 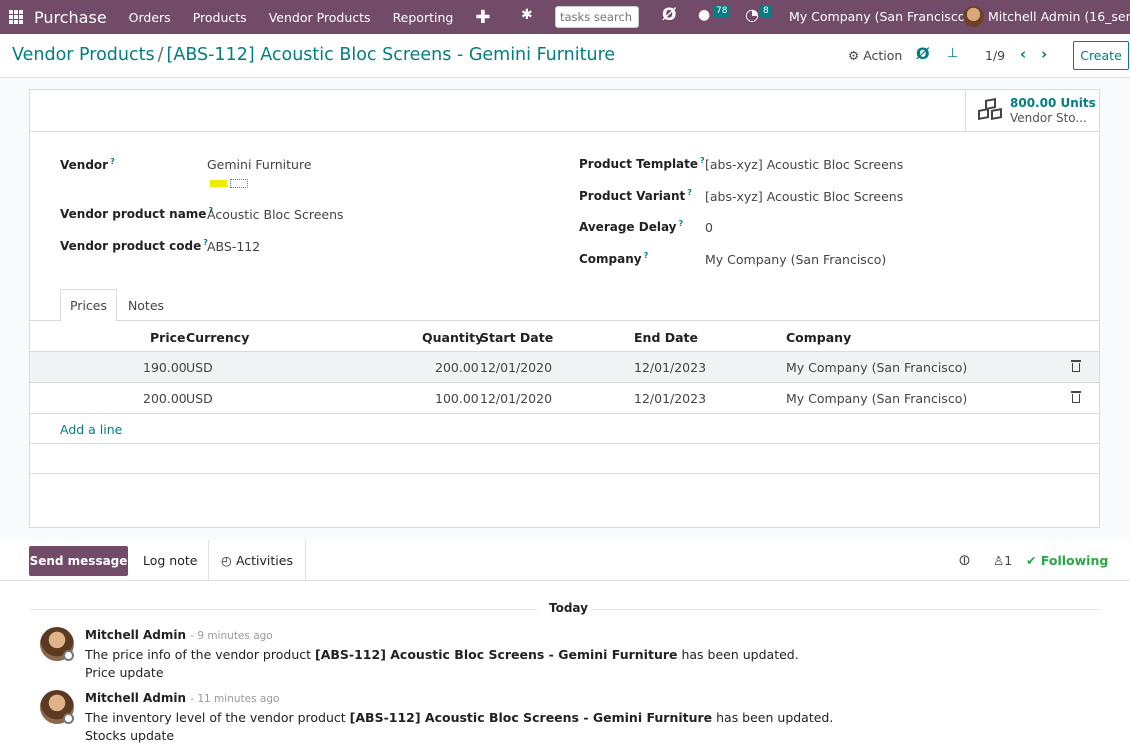 What do you see at coordinates (91, 429) in the screenshot?
I see `add-line-link: Add a line` at bounding box center [91, 429].